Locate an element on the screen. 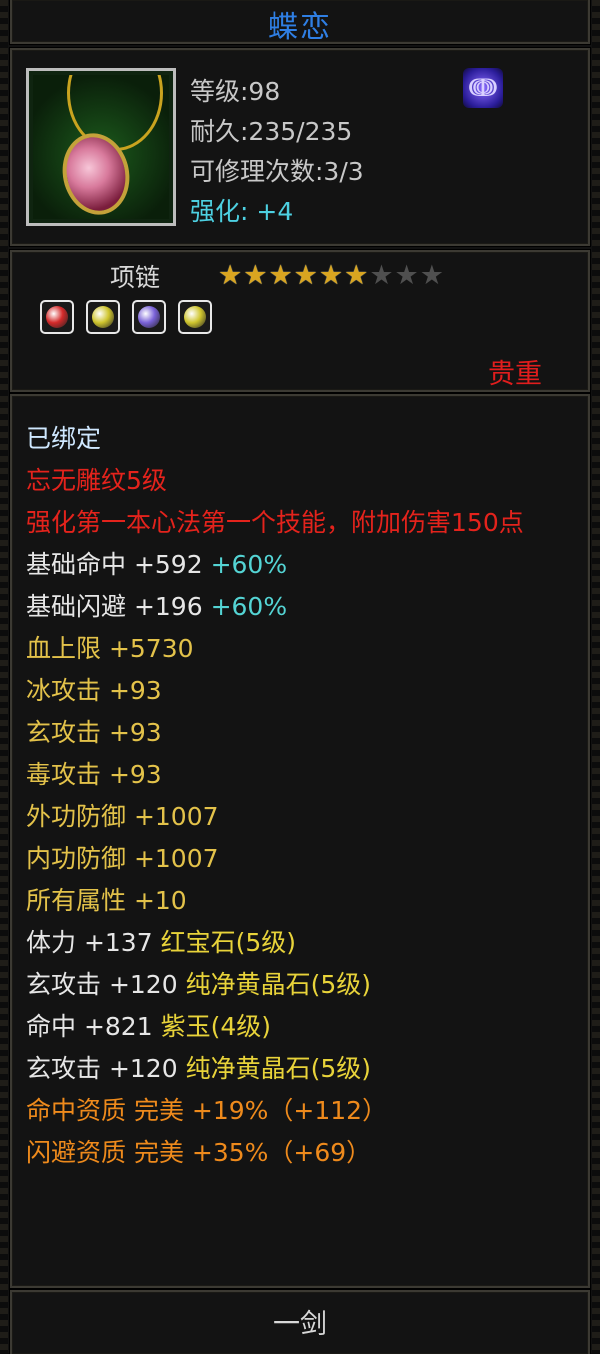 The height and width of the screenshot is (1354, 600). attribute-text: 已绑定 is located at coordinates (64, 438).